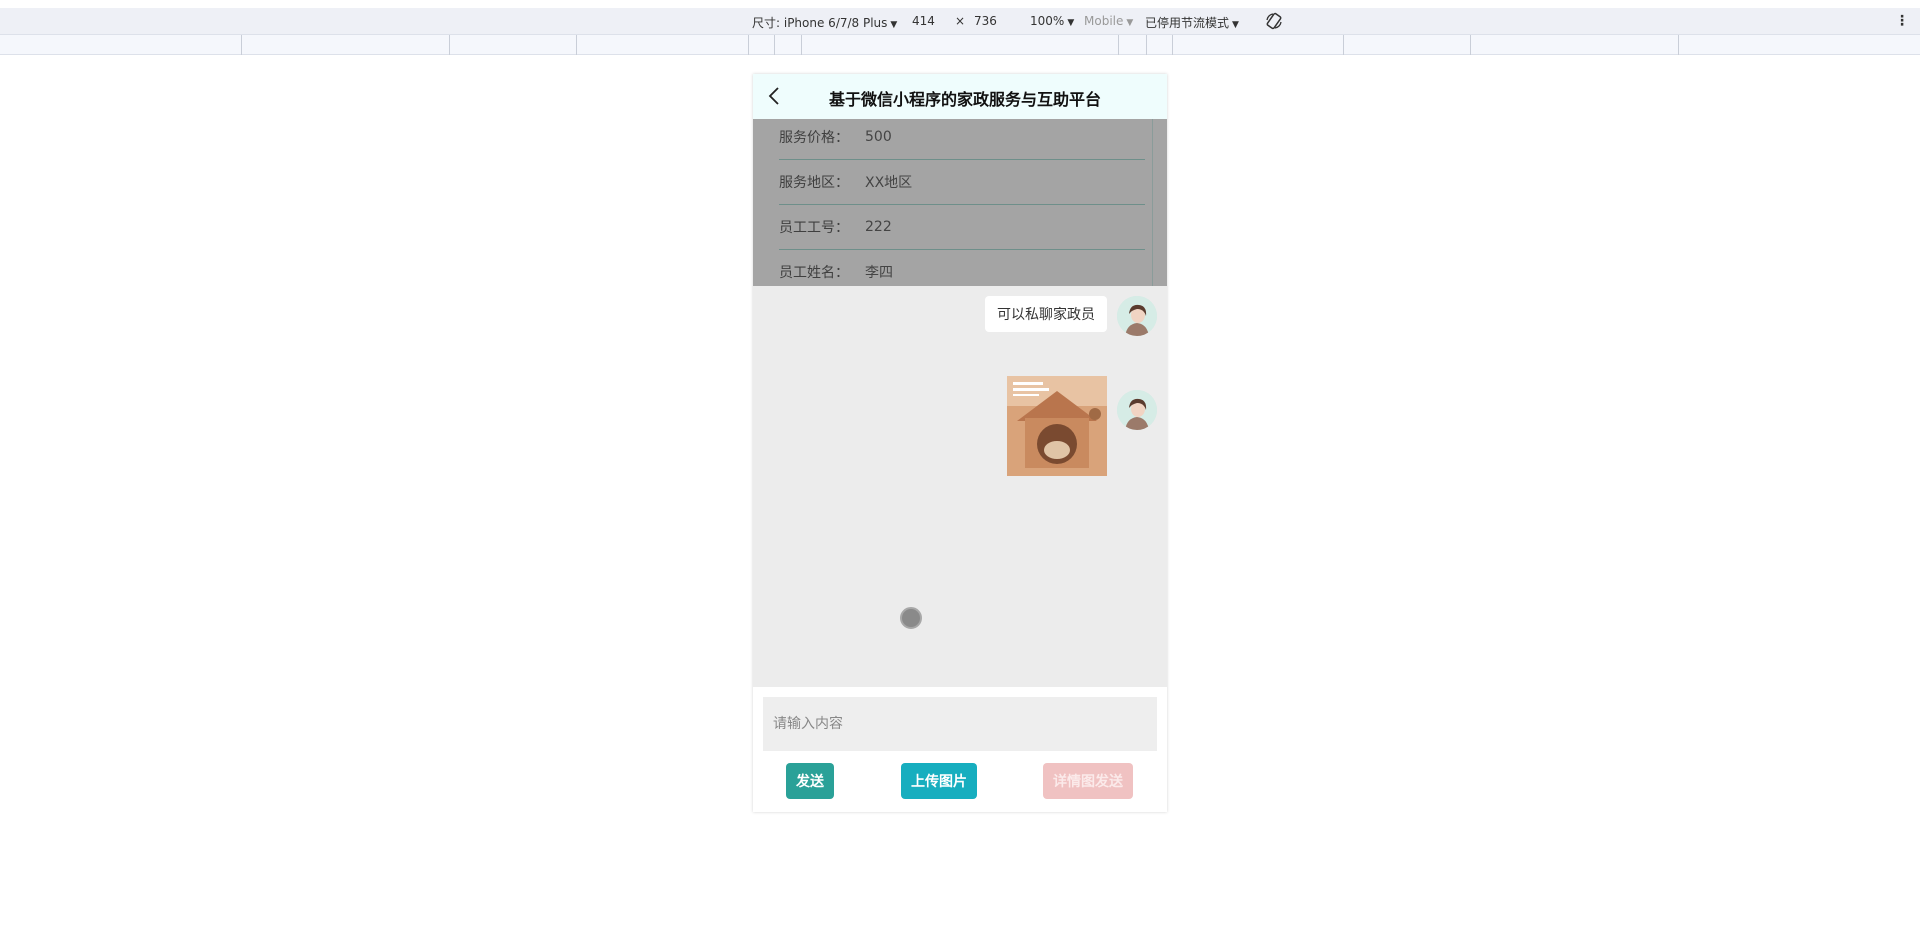 This screenshot has width=1920, height=928. What do you see at coordinates (962, 137) in the screenshot?
I see `info-row-price: 服务价格： 500` at bounding box center [962, 137].